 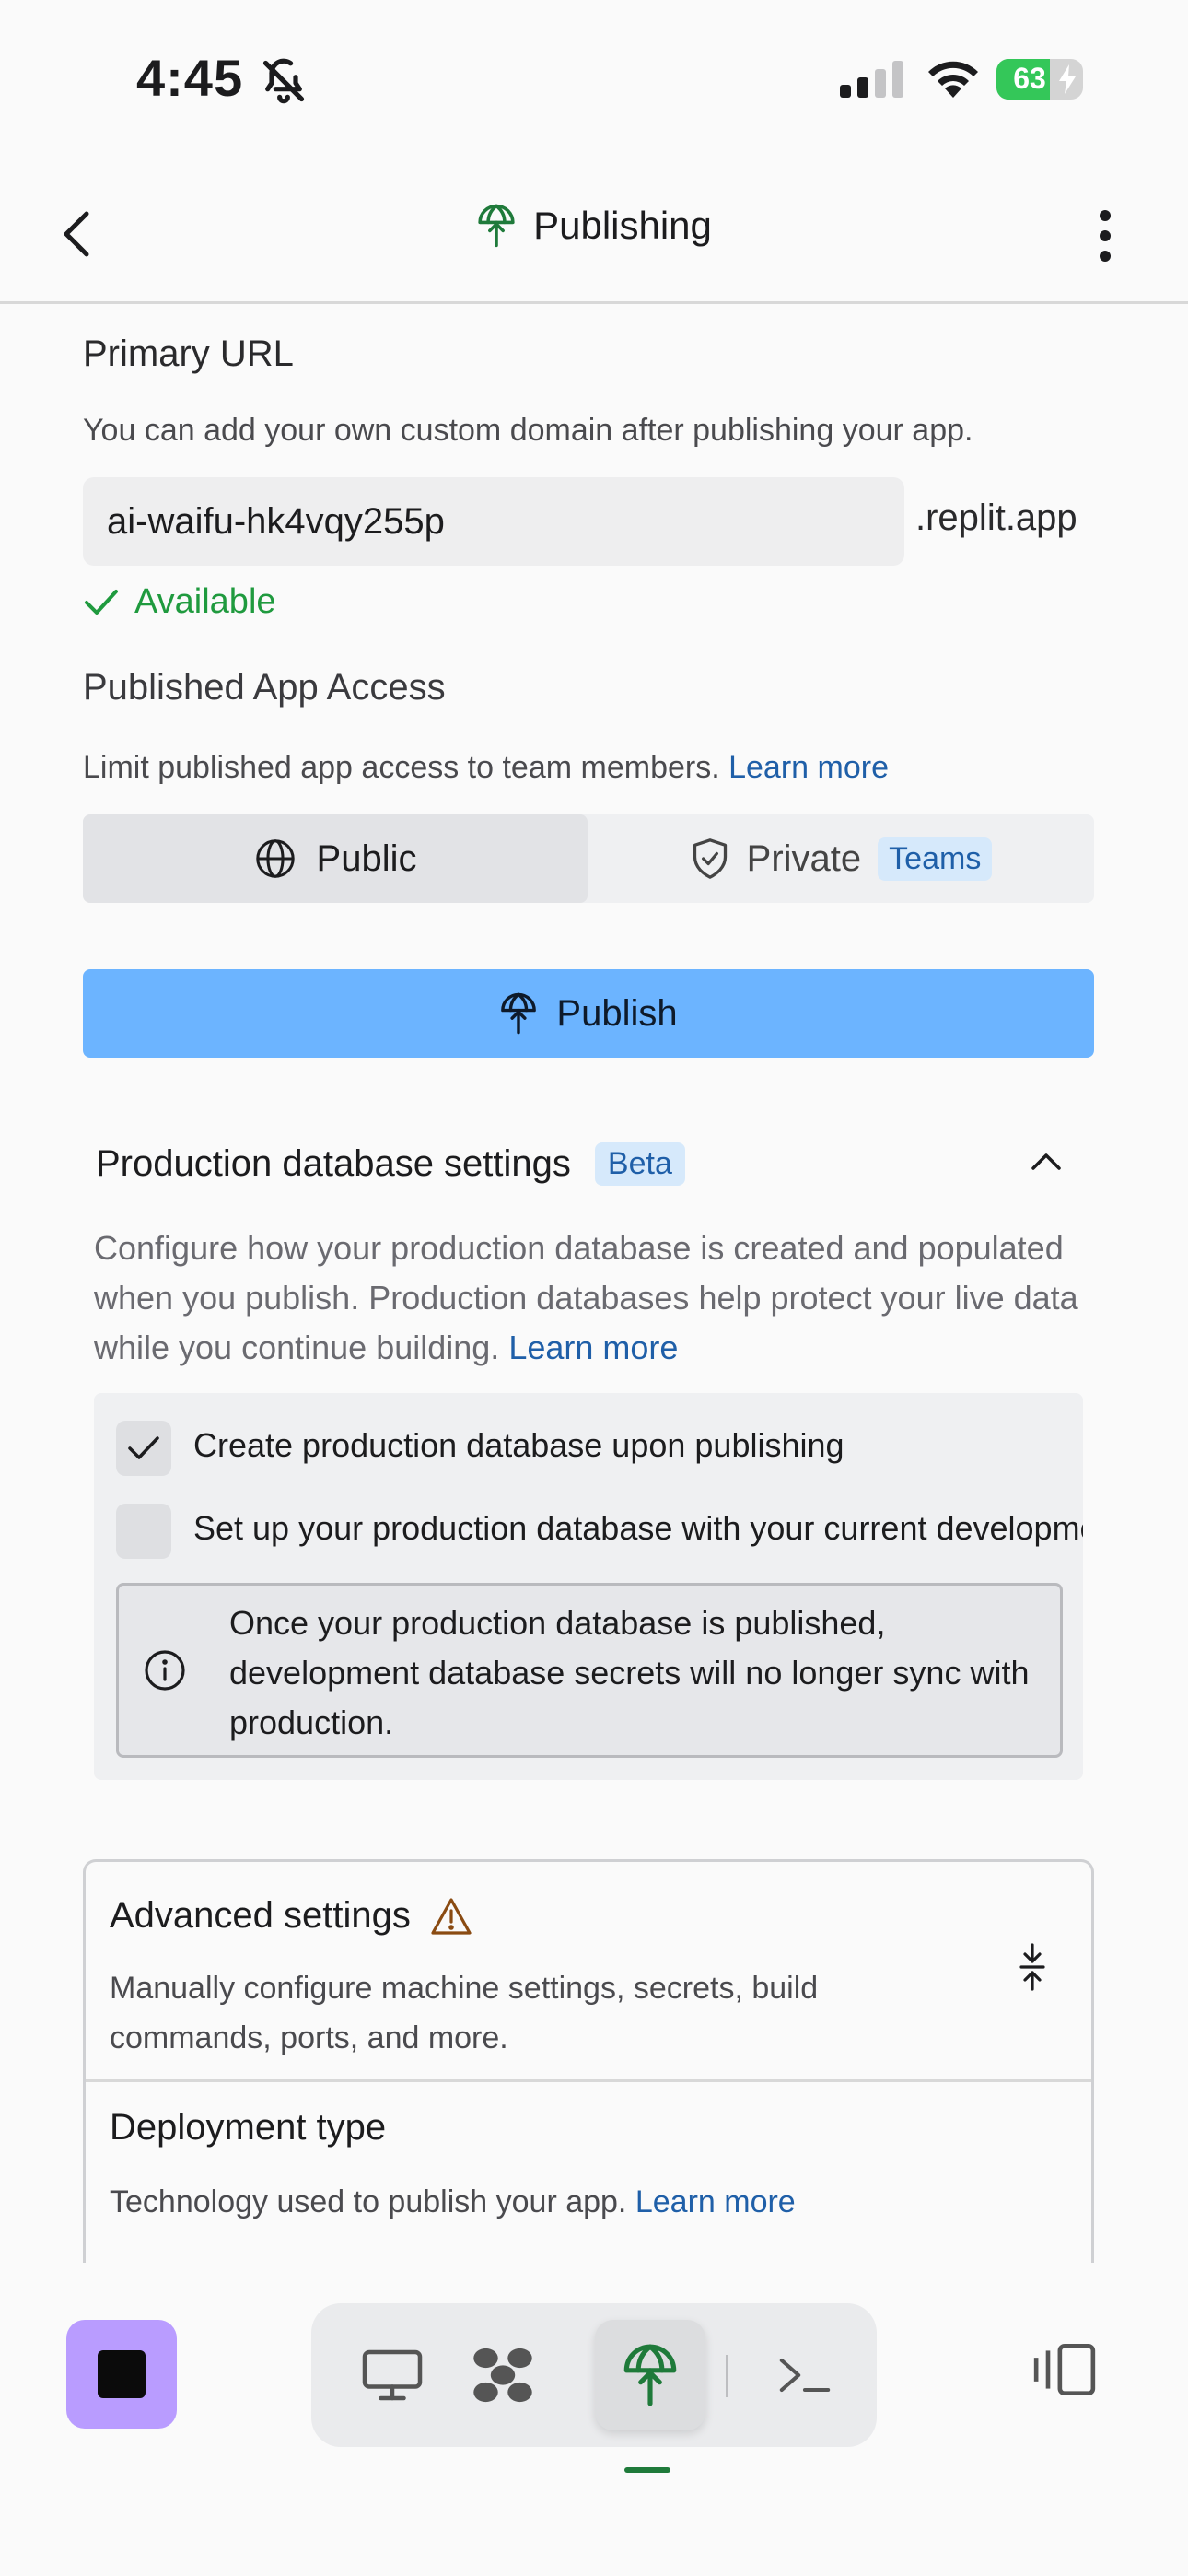 I want to click on access-private-option: Private Teams, so click(x=841, y=859).